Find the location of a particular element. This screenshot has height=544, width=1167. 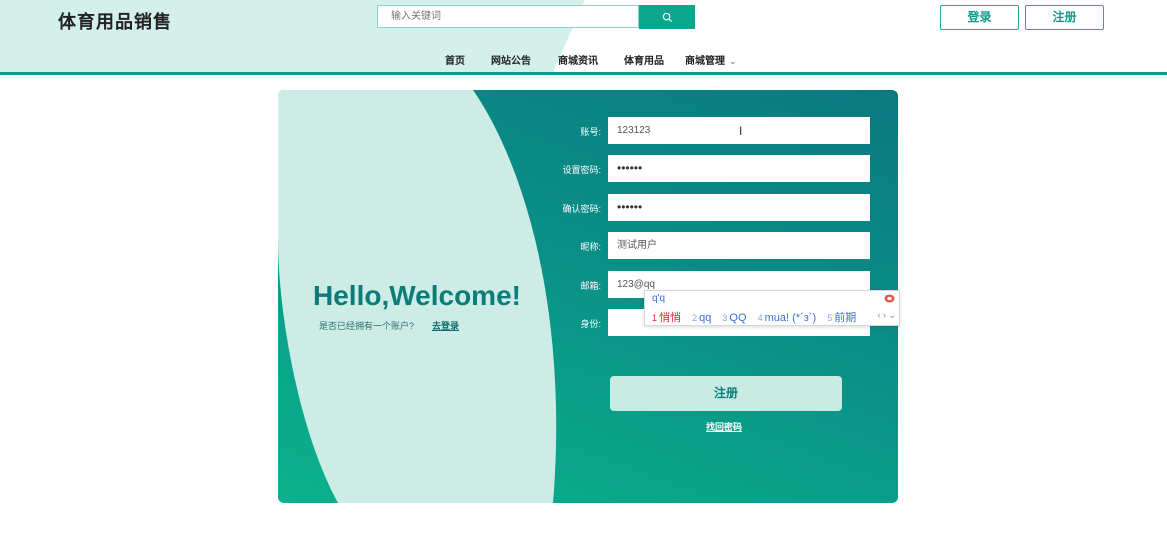

search-button is located at coordinates (667, 17).